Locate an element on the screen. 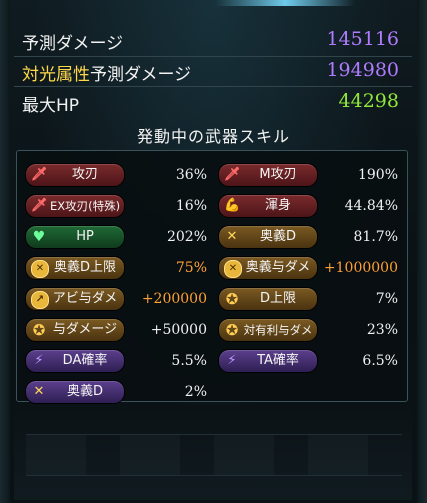 The height and width of the screenshot is (503, 427). skill-name: EX攻刃(特殊) is located at coordinates (85, 206).